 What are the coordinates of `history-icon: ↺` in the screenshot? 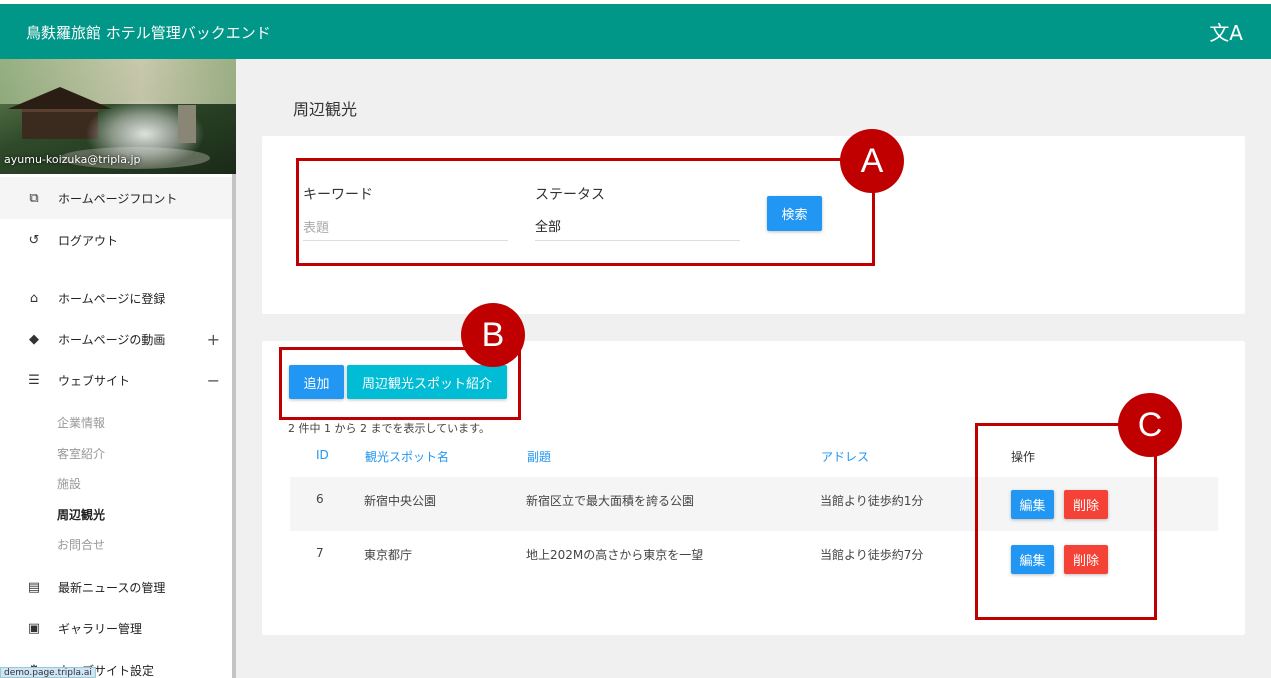 It's located at (34, 240).